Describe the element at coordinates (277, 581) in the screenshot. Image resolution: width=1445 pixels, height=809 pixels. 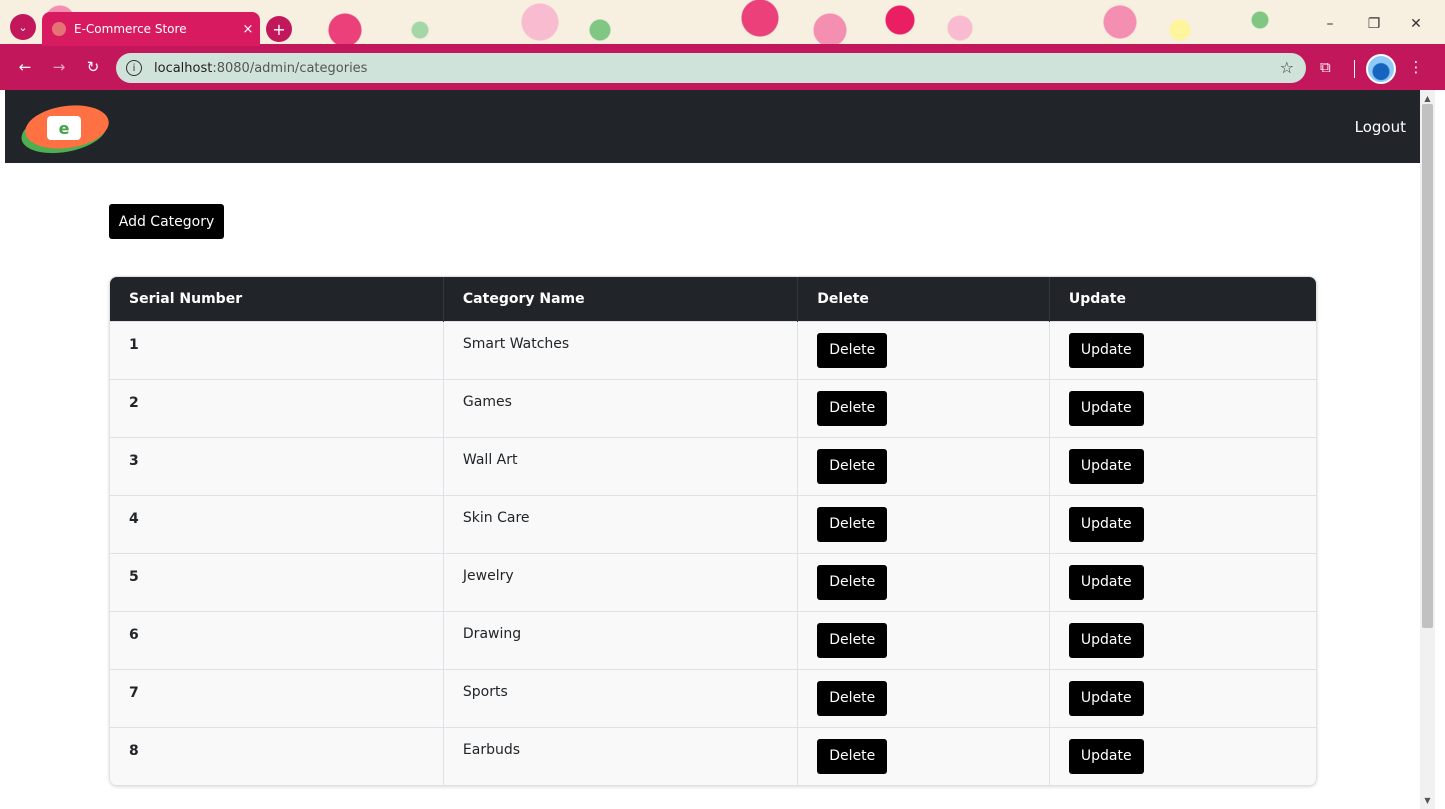
I see `serial-cell: 5` at that location.